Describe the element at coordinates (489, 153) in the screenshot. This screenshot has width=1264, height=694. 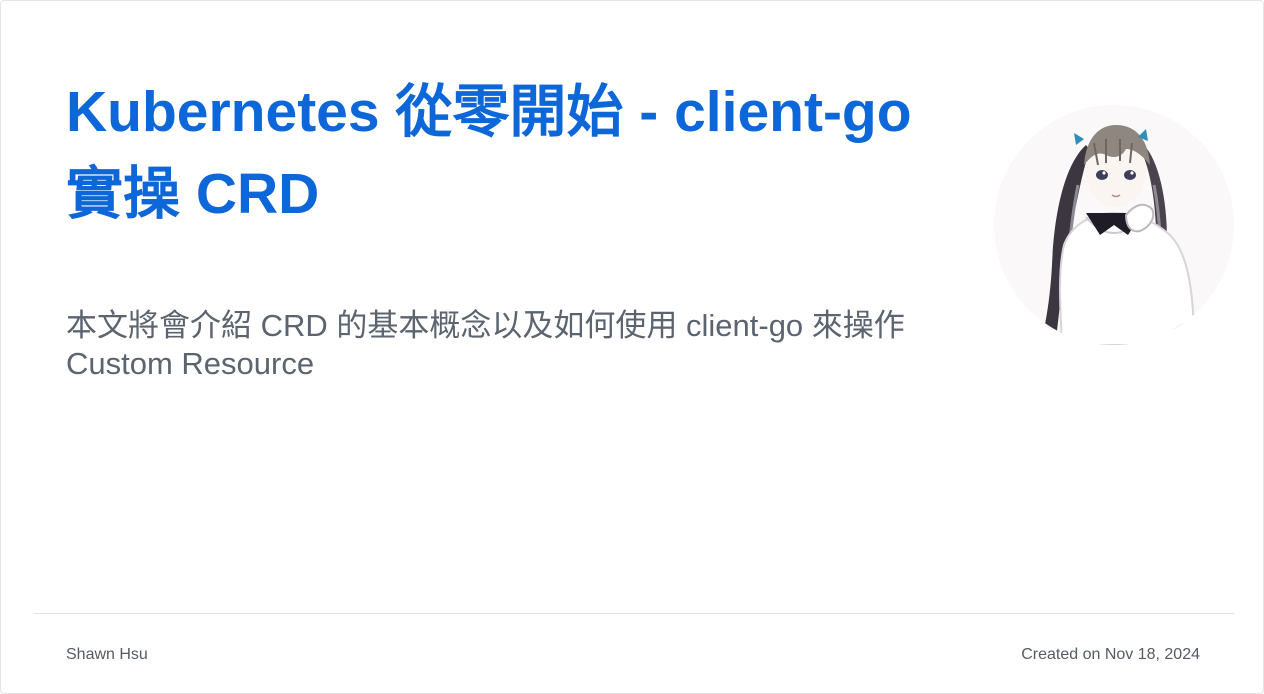
I see `post-title: Kubernetes 從零開始 - client-go 實操 CRD` at that location.